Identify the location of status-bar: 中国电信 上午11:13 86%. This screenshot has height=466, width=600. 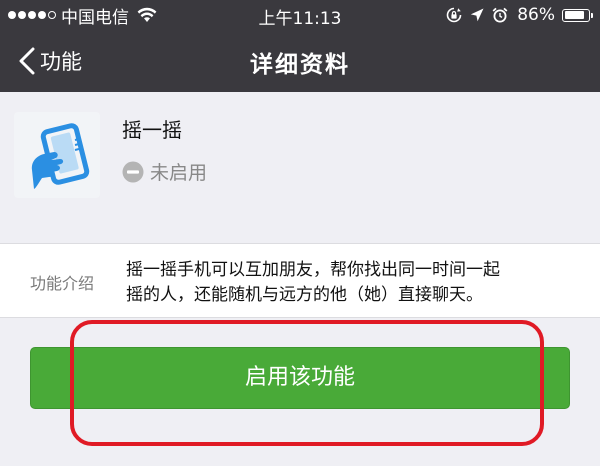
(300, 15).